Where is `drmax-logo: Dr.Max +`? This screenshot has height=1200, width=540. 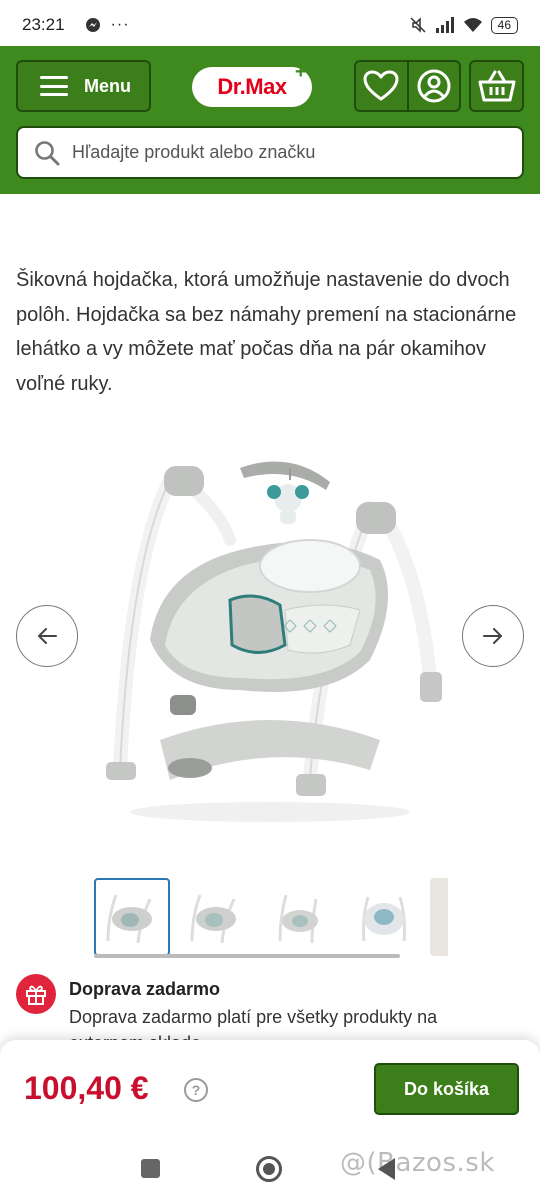 drmax-logo: Dr.Max + is located at coordinates (252, 84).